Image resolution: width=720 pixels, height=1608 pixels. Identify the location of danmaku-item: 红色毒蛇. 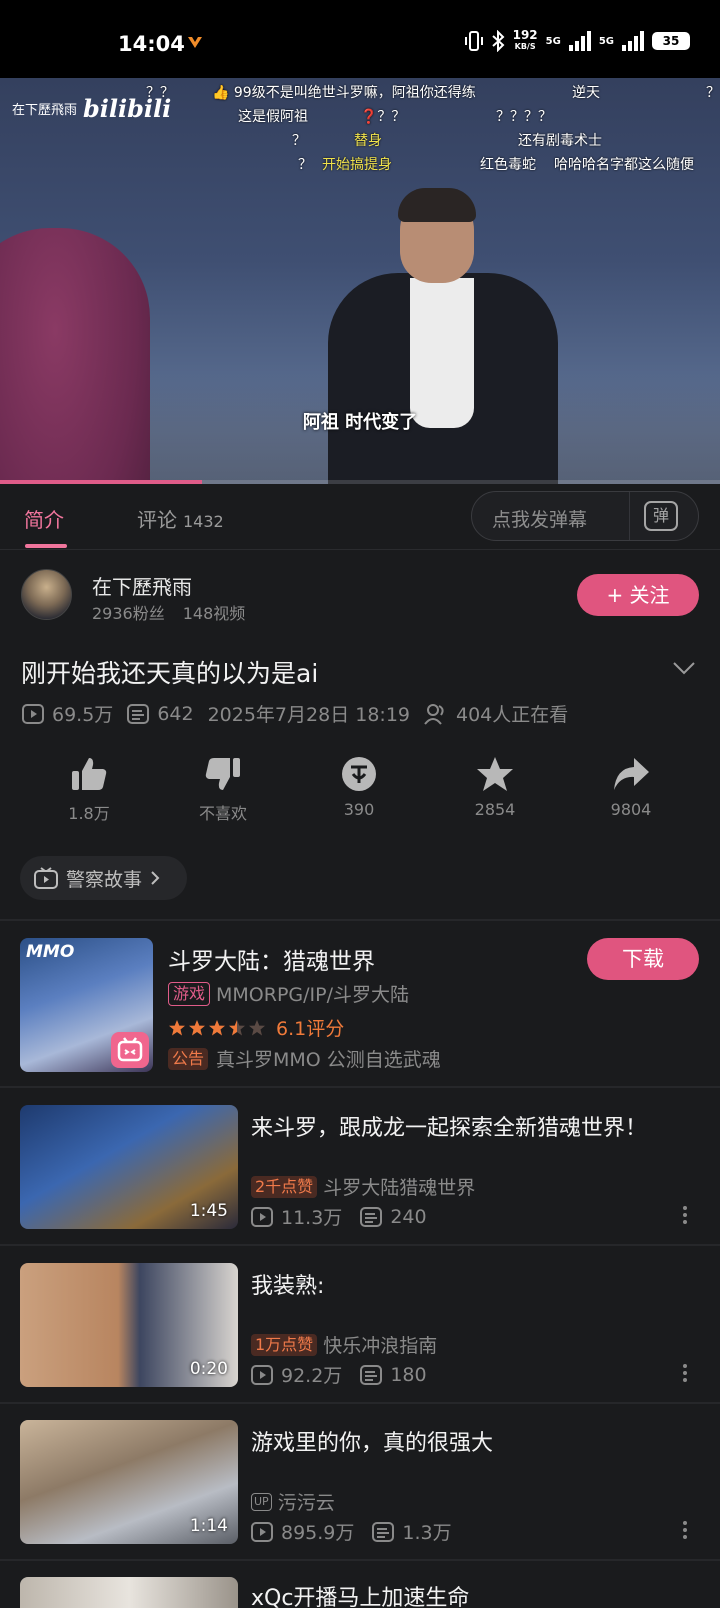
(508, 165).